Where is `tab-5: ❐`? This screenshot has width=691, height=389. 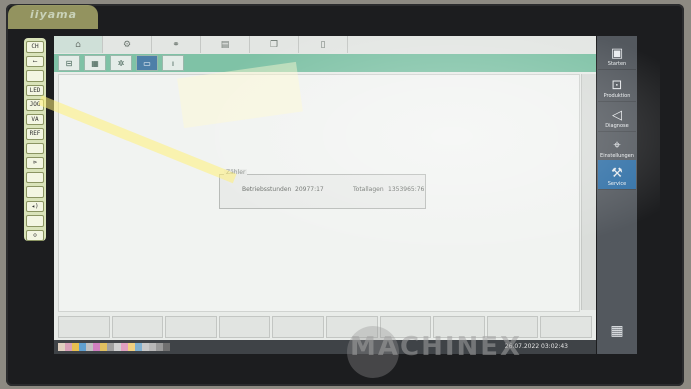 tab-5: ❐ is located at coordinates (274, 44).